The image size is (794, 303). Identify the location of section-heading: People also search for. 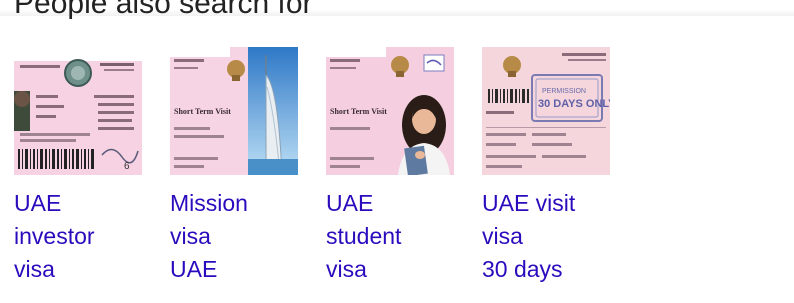
(163, 10).